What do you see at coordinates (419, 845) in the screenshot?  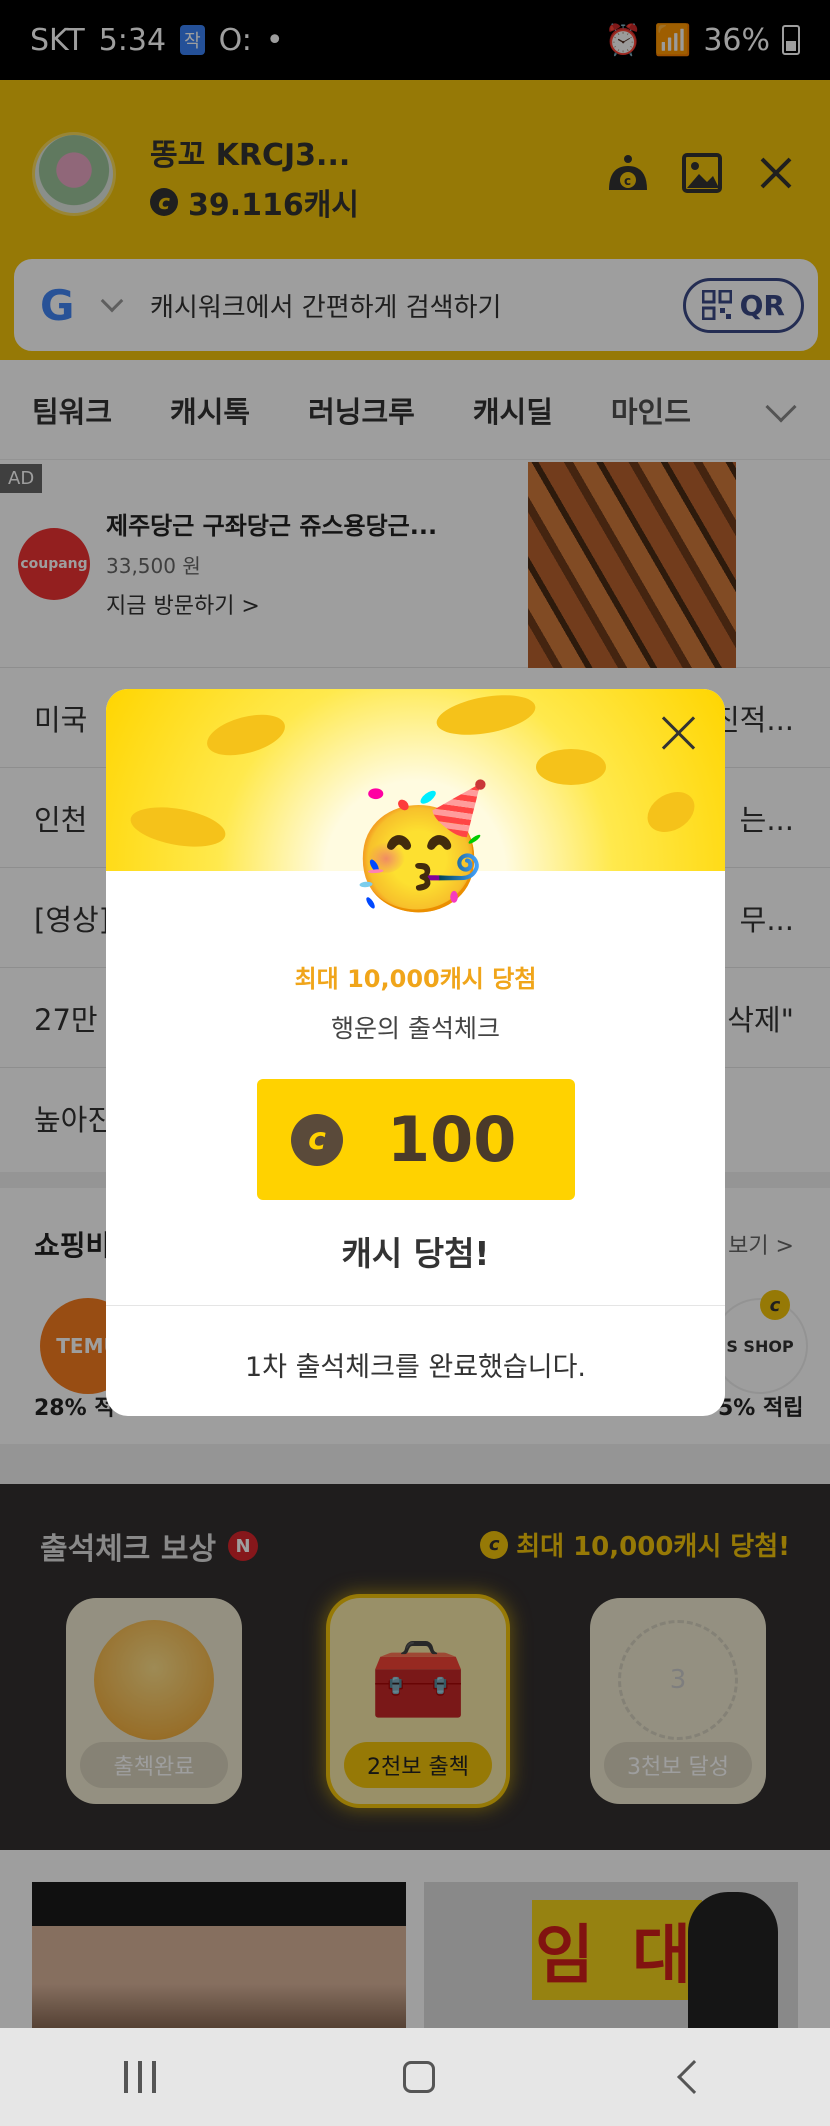 I see `party-face-icon: 🥳` at bounding box center [419, 845].